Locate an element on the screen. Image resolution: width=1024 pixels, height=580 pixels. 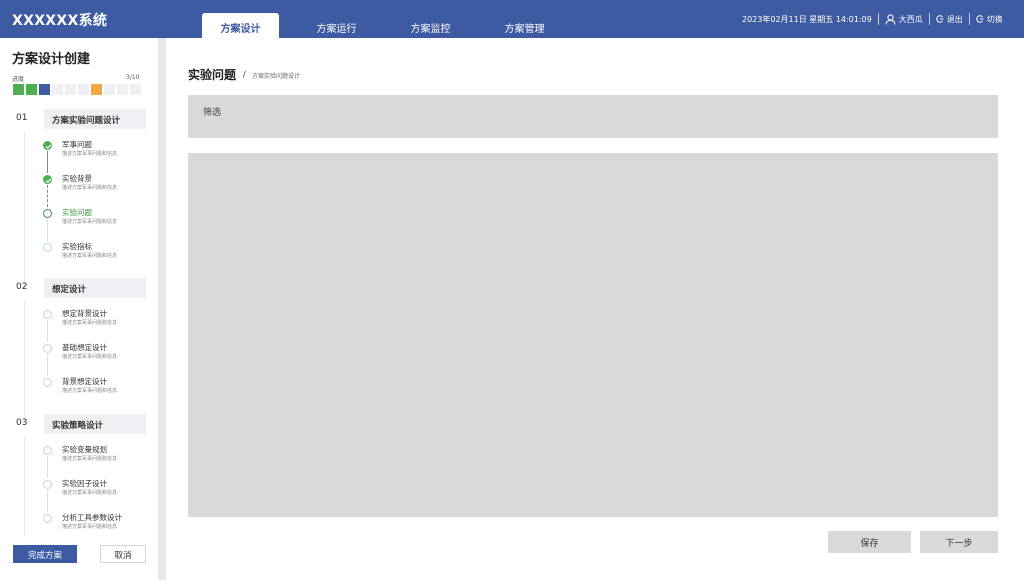
user-name: 大西瓜 is located at coordinates (910, 19).